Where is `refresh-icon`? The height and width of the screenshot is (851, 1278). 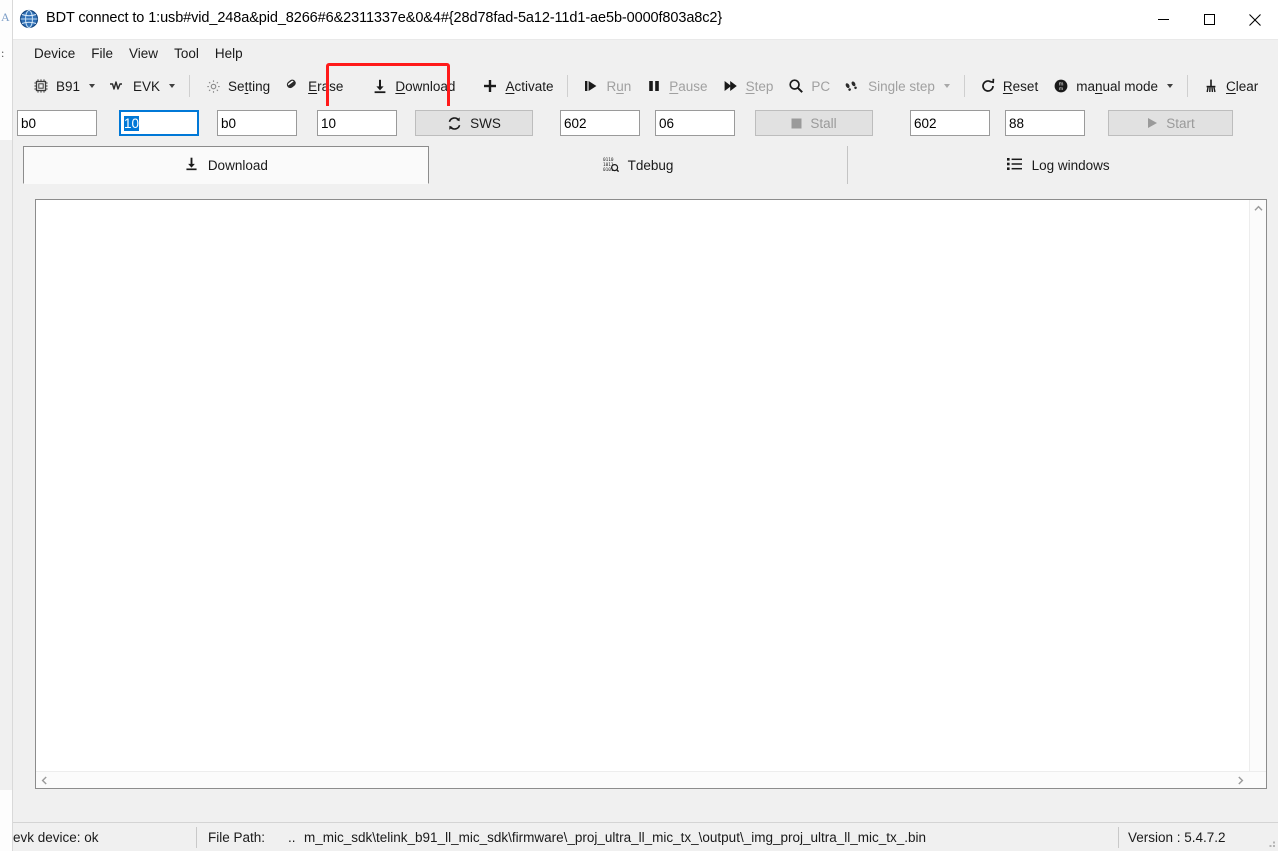
refresh-icon is located at coordinates (454, 123).